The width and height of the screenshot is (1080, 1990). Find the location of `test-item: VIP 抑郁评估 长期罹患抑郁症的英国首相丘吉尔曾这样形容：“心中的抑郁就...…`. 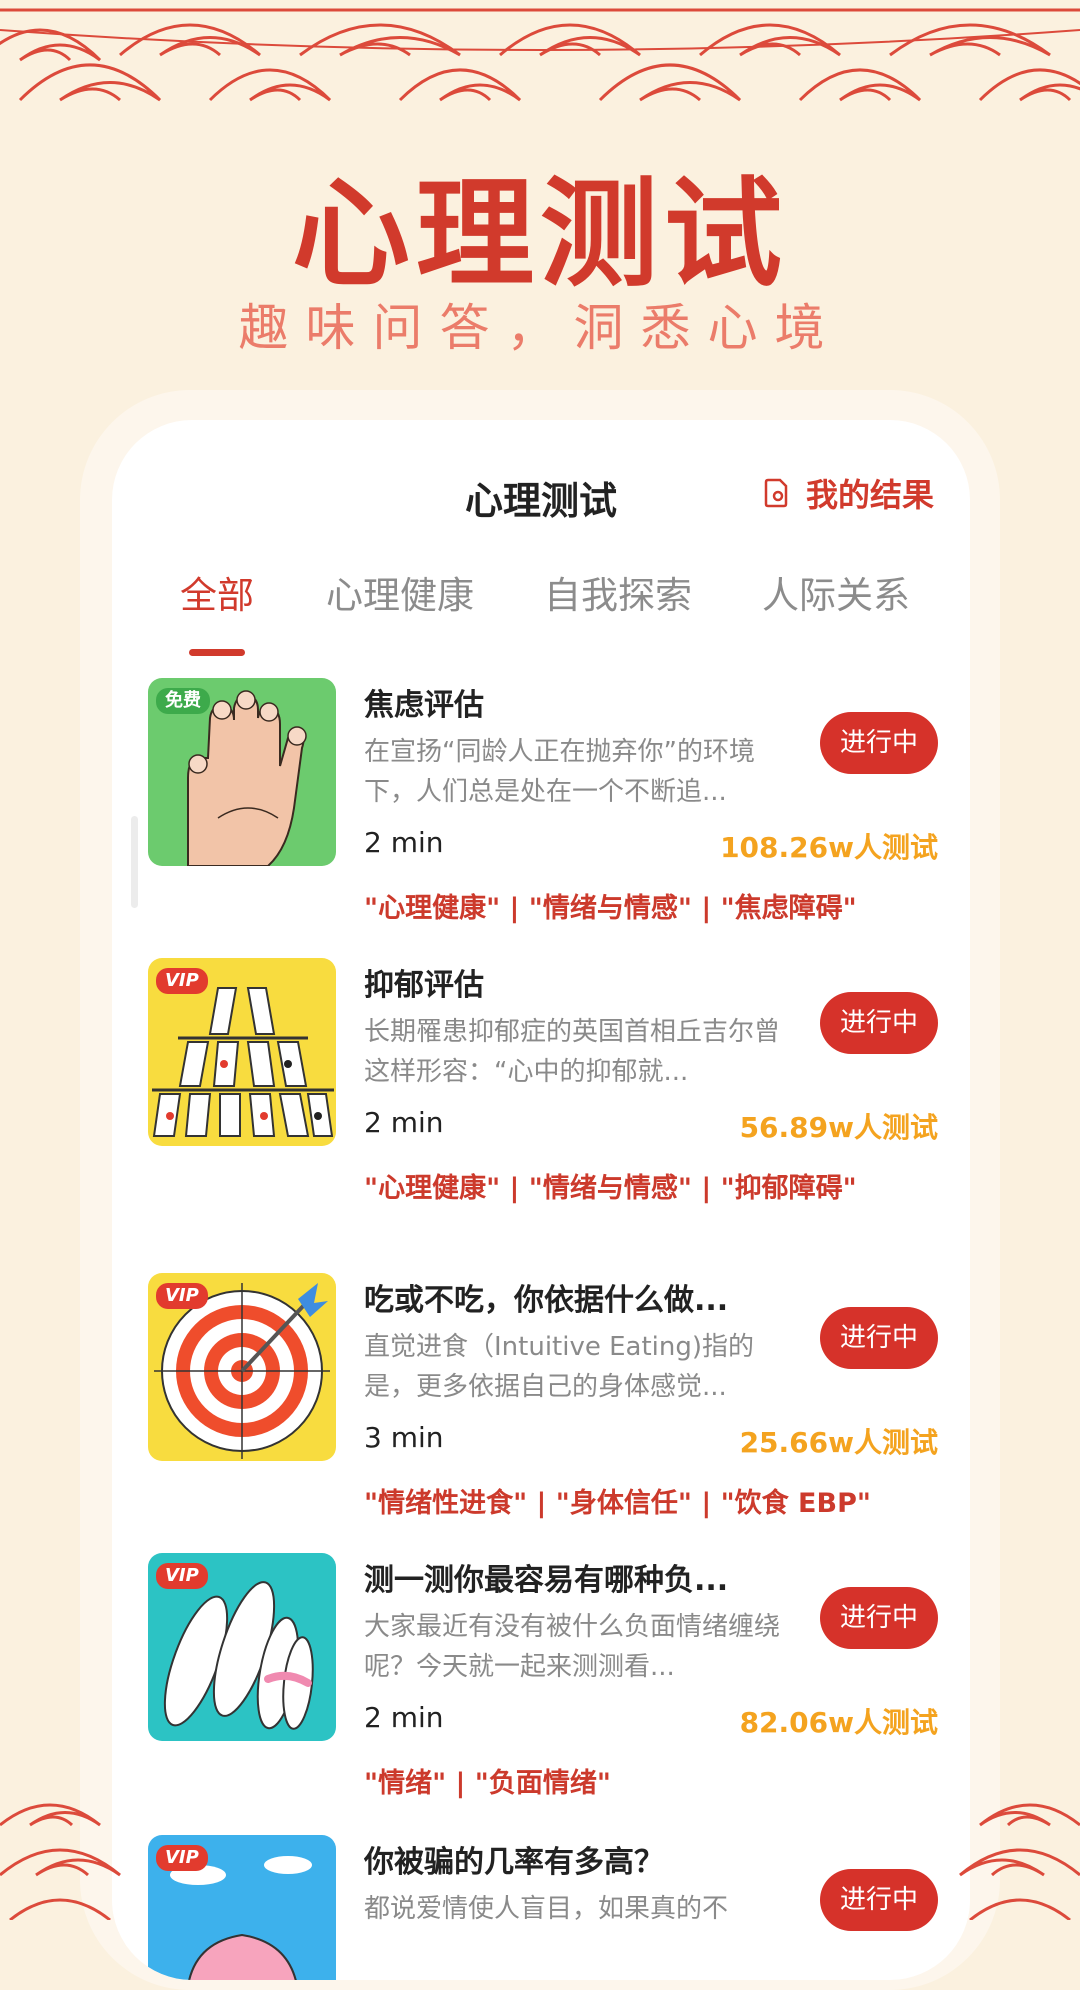

test-item: VIP 抑郁评估 长期罹患抑郁症的英国首相丘吉尔曾这样形容：“心中的抑郁就...… is located at coordinates (543, 1081).